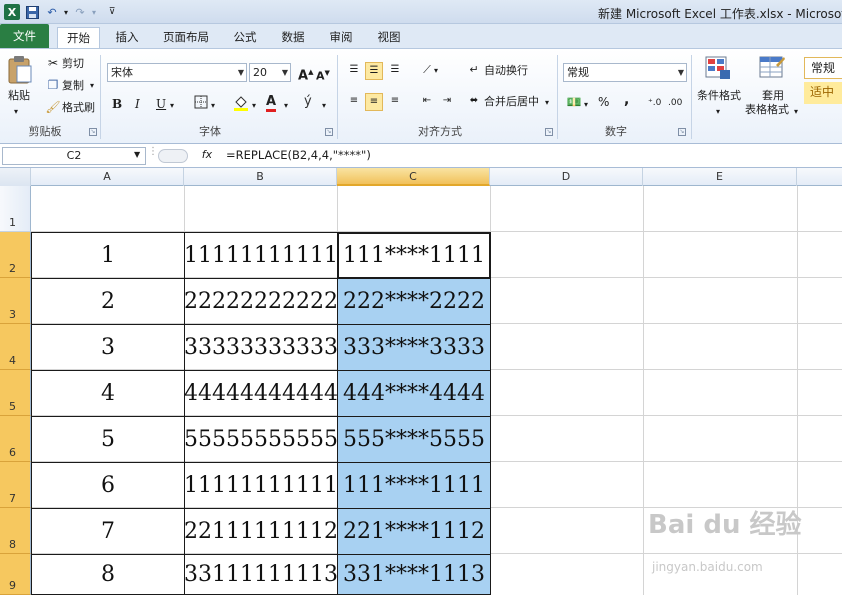 This screenshot has width=842, height=595. What do you see at coordinates (107, 177) in the screenshot?
I see `column-header-a: A` at bounding box center [107, 177].